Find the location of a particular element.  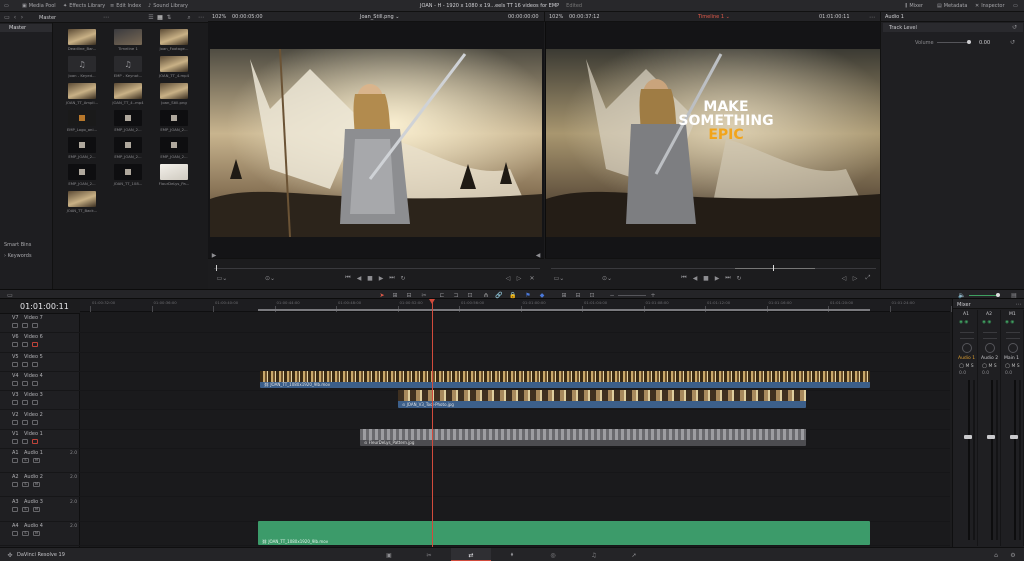

inspector-button: ✕ Inspector is located at coordinates (990, 6).